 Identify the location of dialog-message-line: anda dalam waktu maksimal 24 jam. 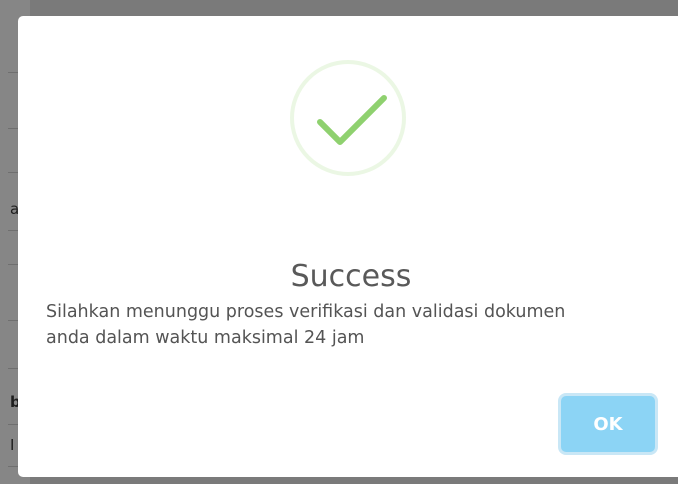
(205, 338).